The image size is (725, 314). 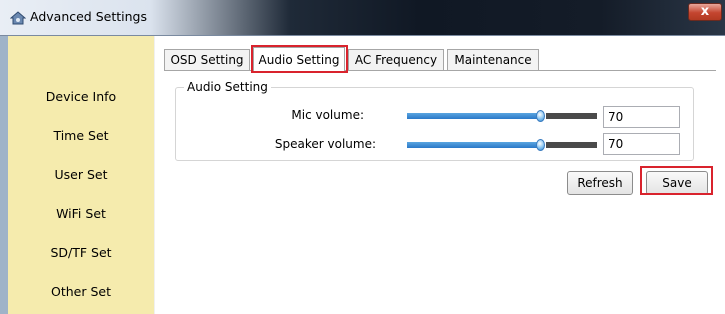 What do you see at coordinates (473, 116) in the screenshot?
I see `mic-slider-fill` at bounding box center [473, 116].